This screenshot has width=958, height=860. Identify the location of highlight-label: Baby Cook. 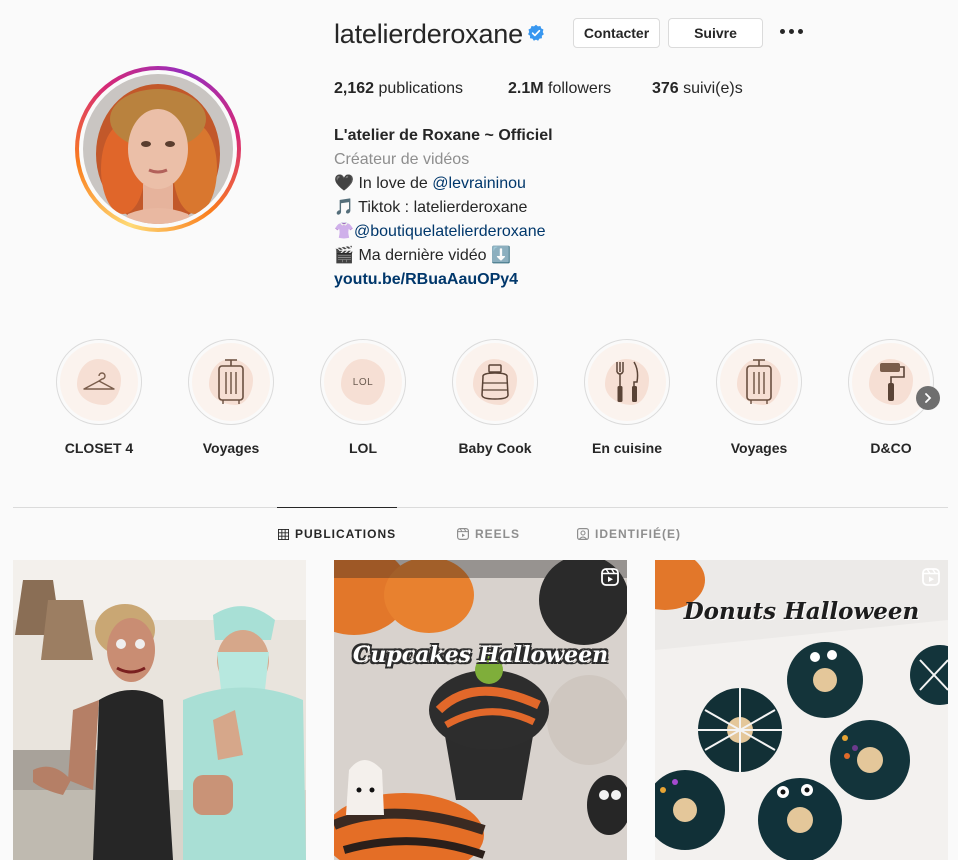
(495, 448).